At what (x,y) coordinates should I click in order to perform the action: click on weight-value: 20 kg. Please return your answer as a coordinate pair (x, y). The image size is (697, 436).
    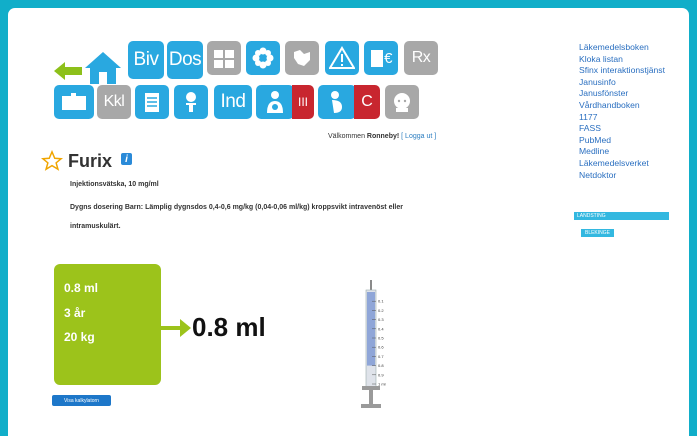
    Looking at the image, I should click on (79, 337).